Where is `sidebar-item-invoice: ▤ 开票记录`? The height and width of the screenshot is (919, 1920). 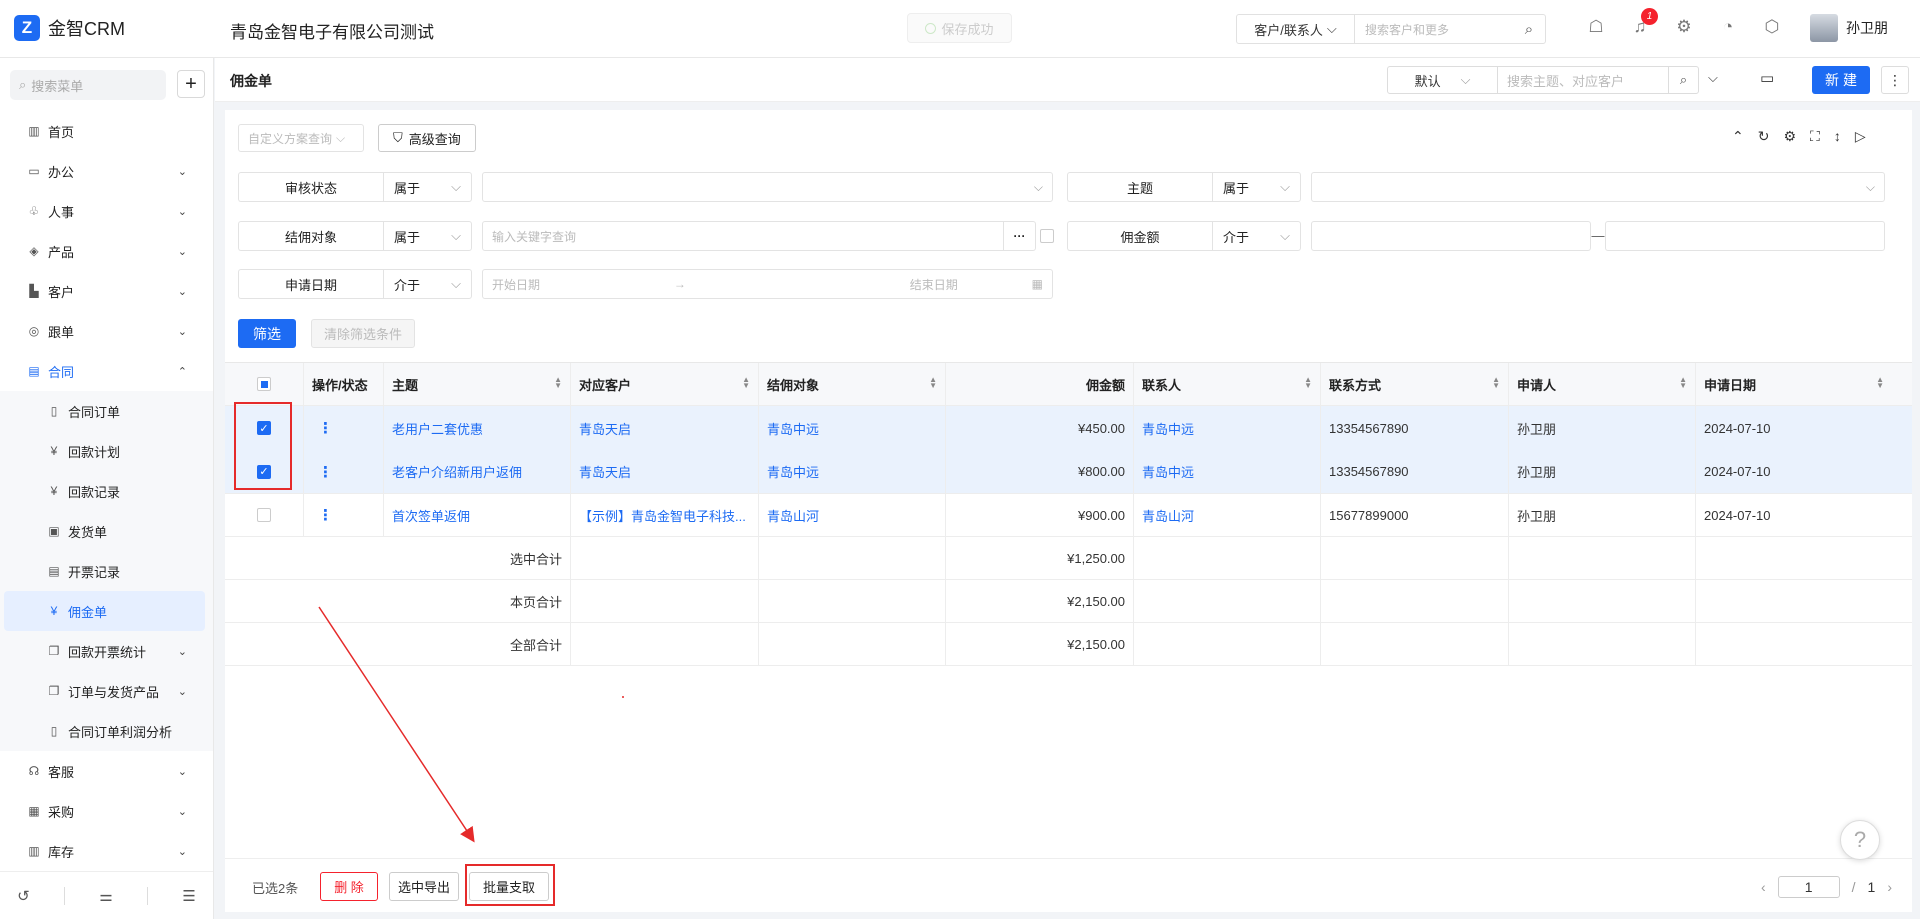
sidebar-item-invoice: ▤ 开票记录 is located at coordinates (106, 571).